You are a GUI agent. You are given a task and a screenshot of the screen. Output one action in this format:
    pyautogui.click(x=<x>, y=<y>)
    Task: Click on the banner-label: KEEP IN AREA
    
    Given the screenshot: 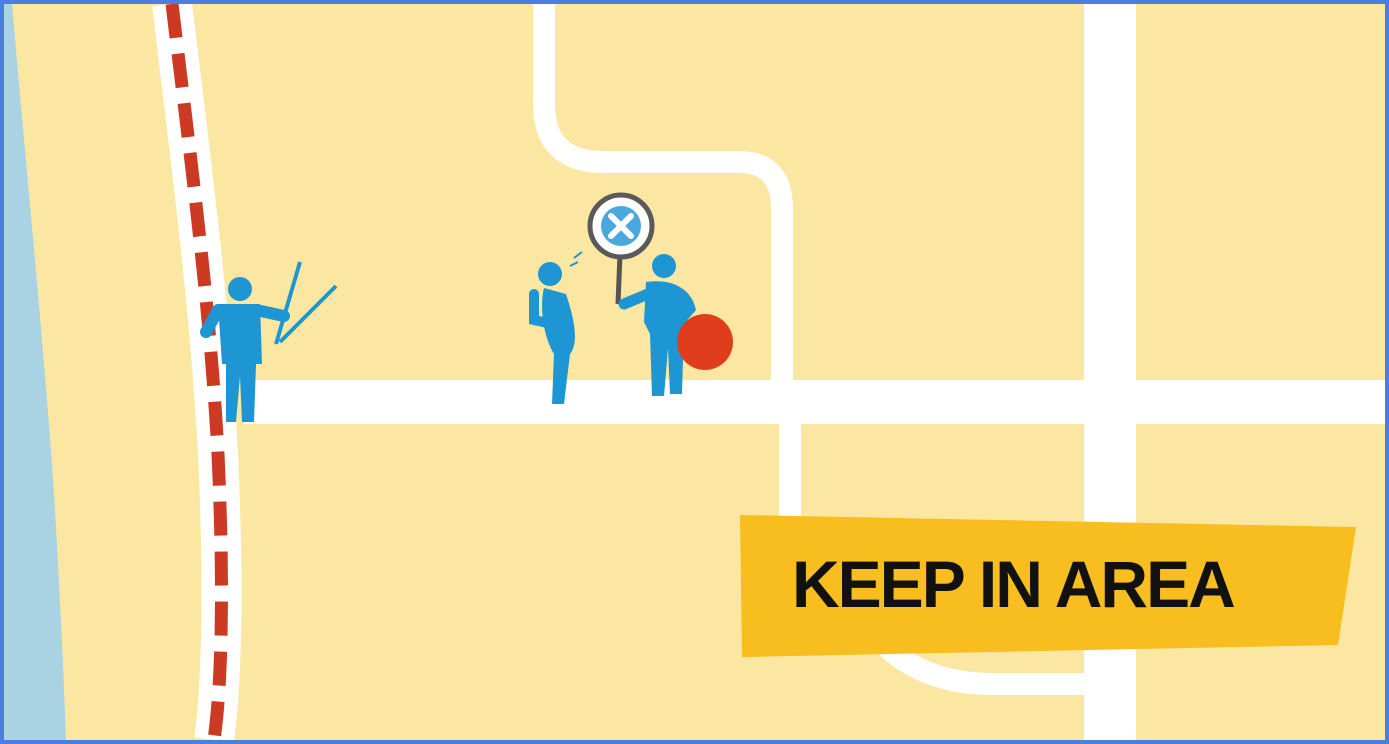 What is the action you would take?
    pyautogui.click(x=1014, y=584)
    